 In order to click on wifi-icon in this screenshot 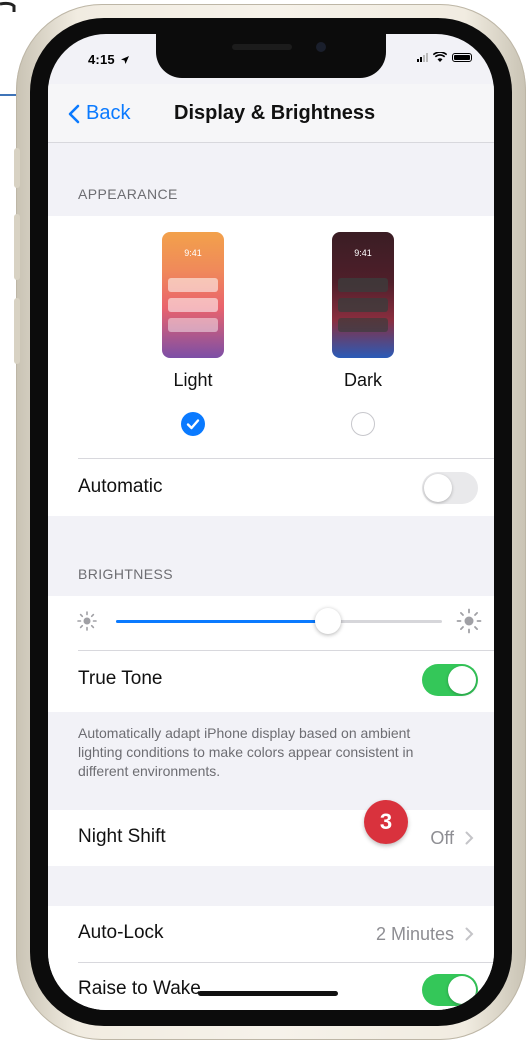, I will do `click(440, 57)`.